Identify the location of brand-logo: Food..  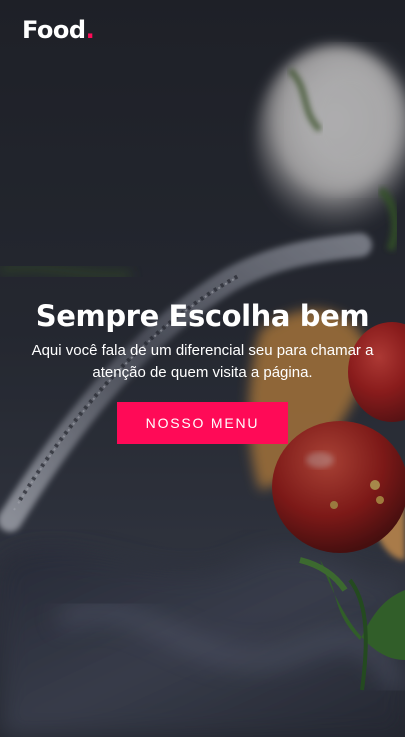
(58, 30).